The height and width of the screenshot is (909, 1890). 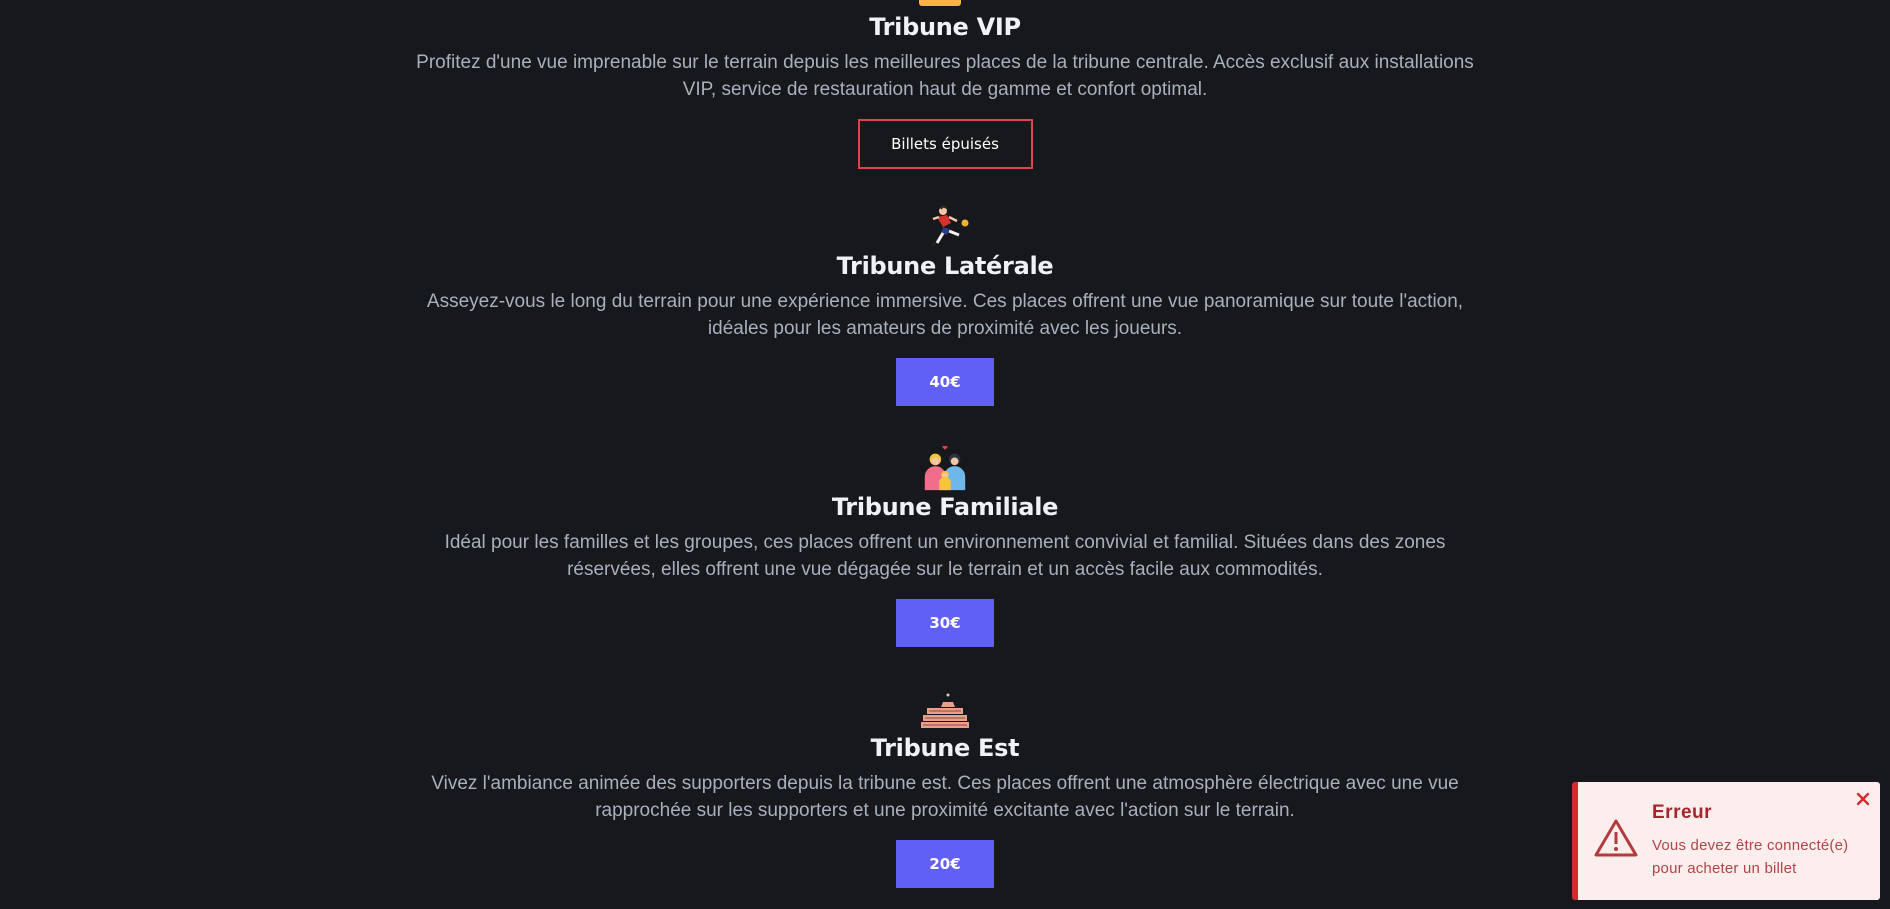 I want to click on sold-out-button: Billets épuisés, so click(x=945, y=144).